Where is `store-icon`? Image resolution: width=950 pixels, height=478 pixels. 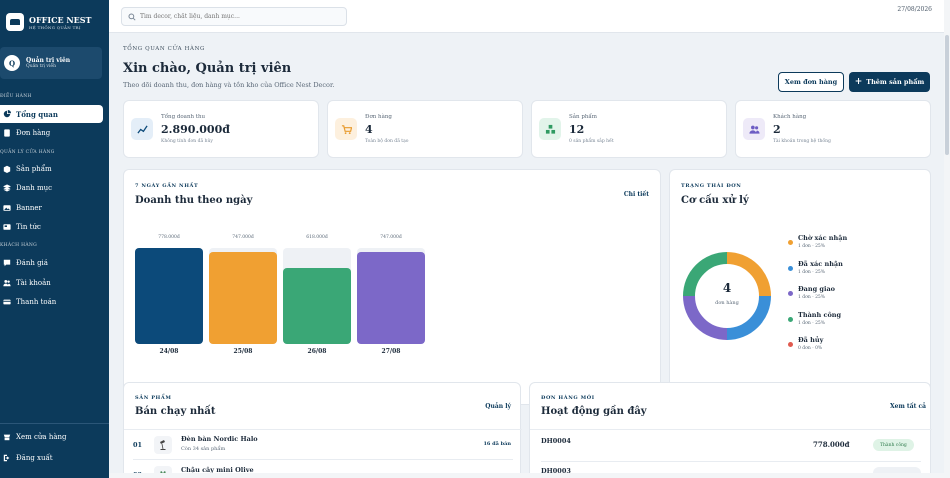
store-icon is located at coordinates (7, 437).